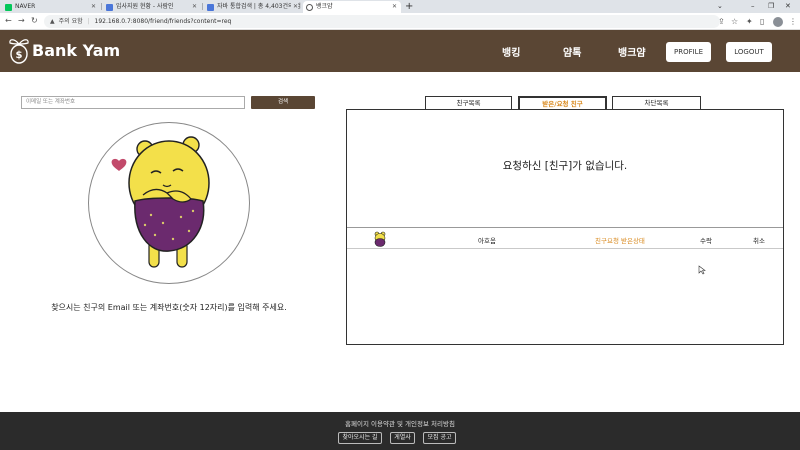 This screenshot has height=450, width=800. Describe the element at coordinates (788, 6) in the screenshot. I see `window-close-icon: ✕` at that location.